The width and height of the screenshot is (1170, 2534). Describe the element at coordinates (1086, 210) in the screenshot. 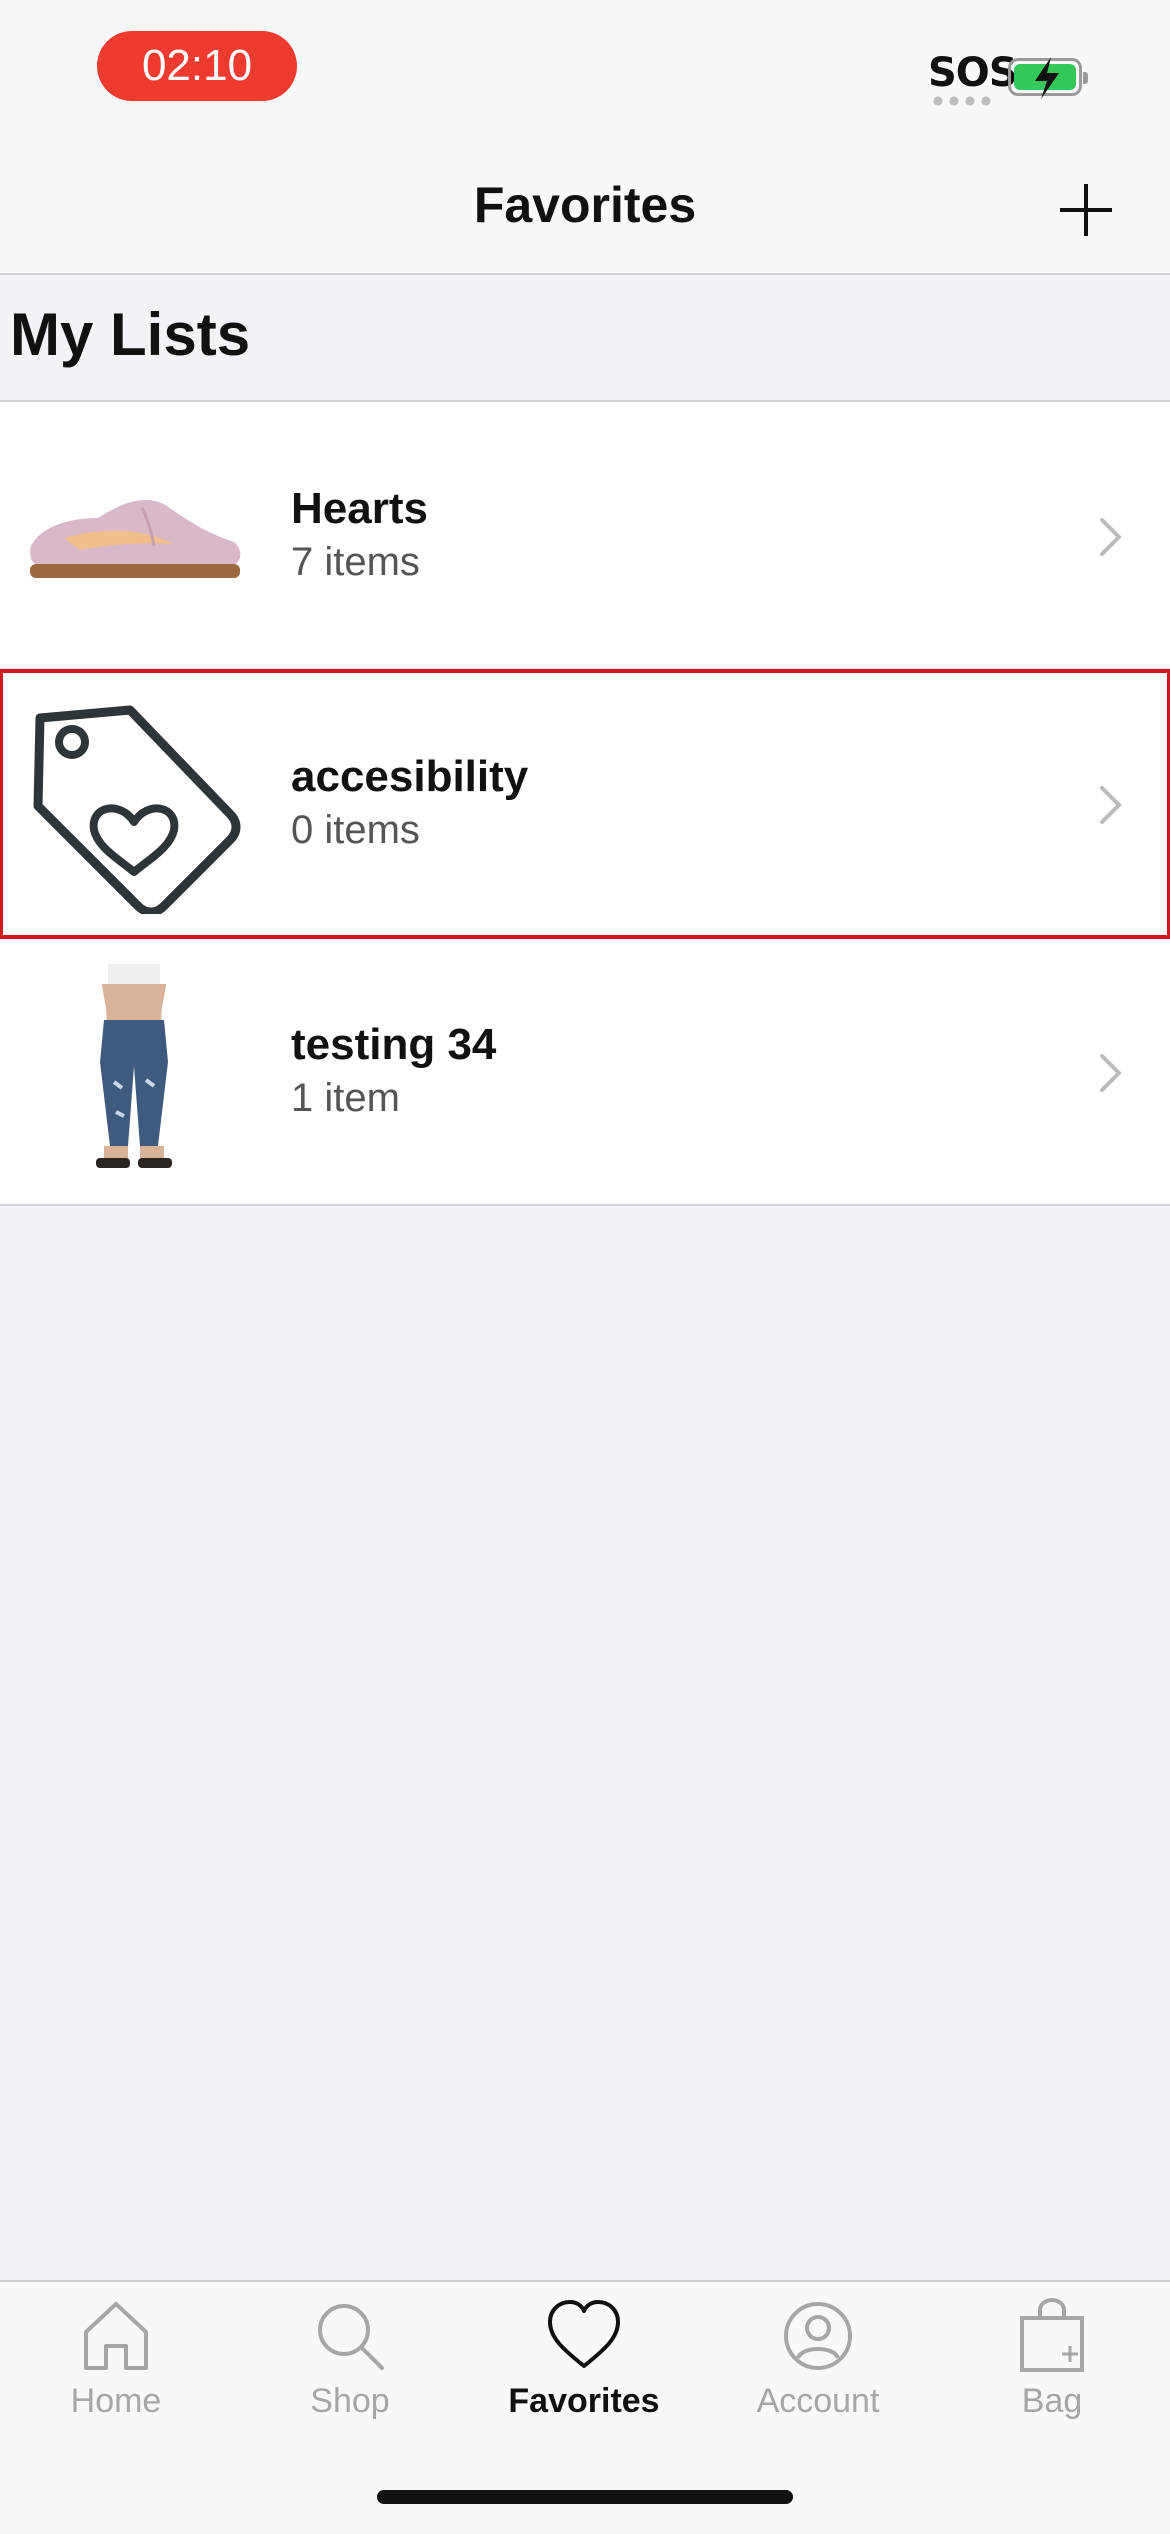

I see `plus-icon` at that location.